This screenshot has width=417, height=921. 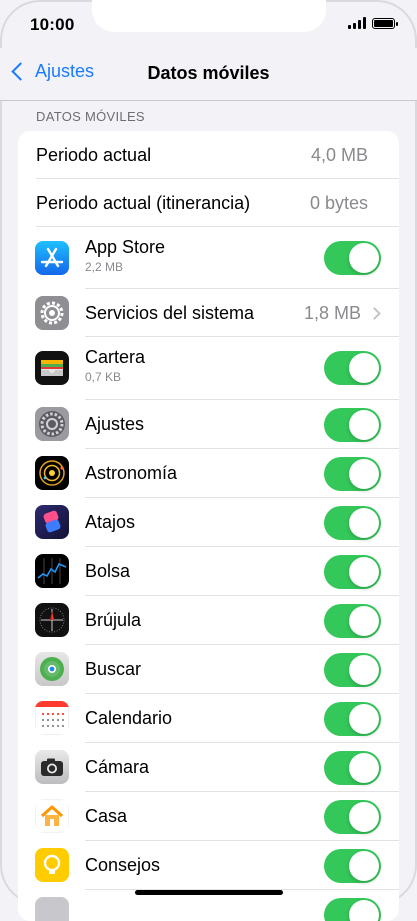 I want to click on app-name: Cartera, so click(x=115, y=357).